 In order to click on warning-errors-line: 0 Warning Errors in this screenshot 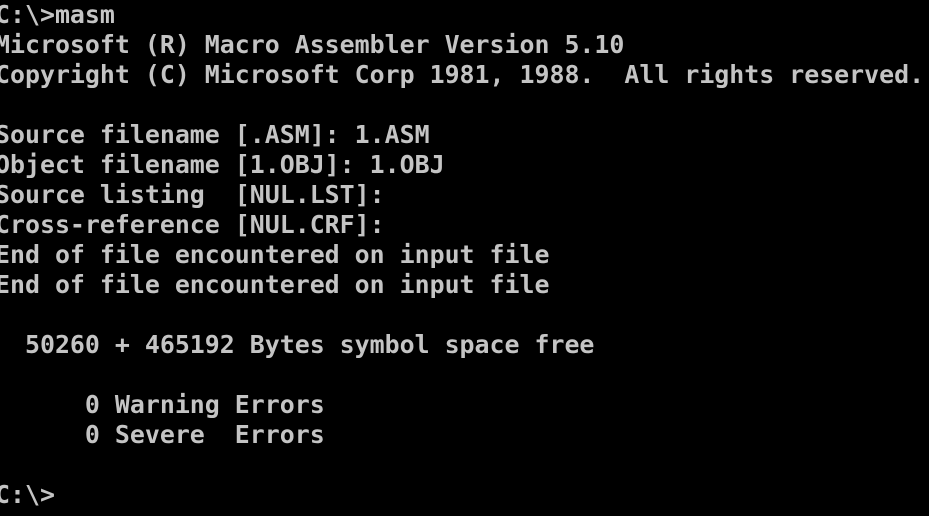, I will do `click(162, 404)`.